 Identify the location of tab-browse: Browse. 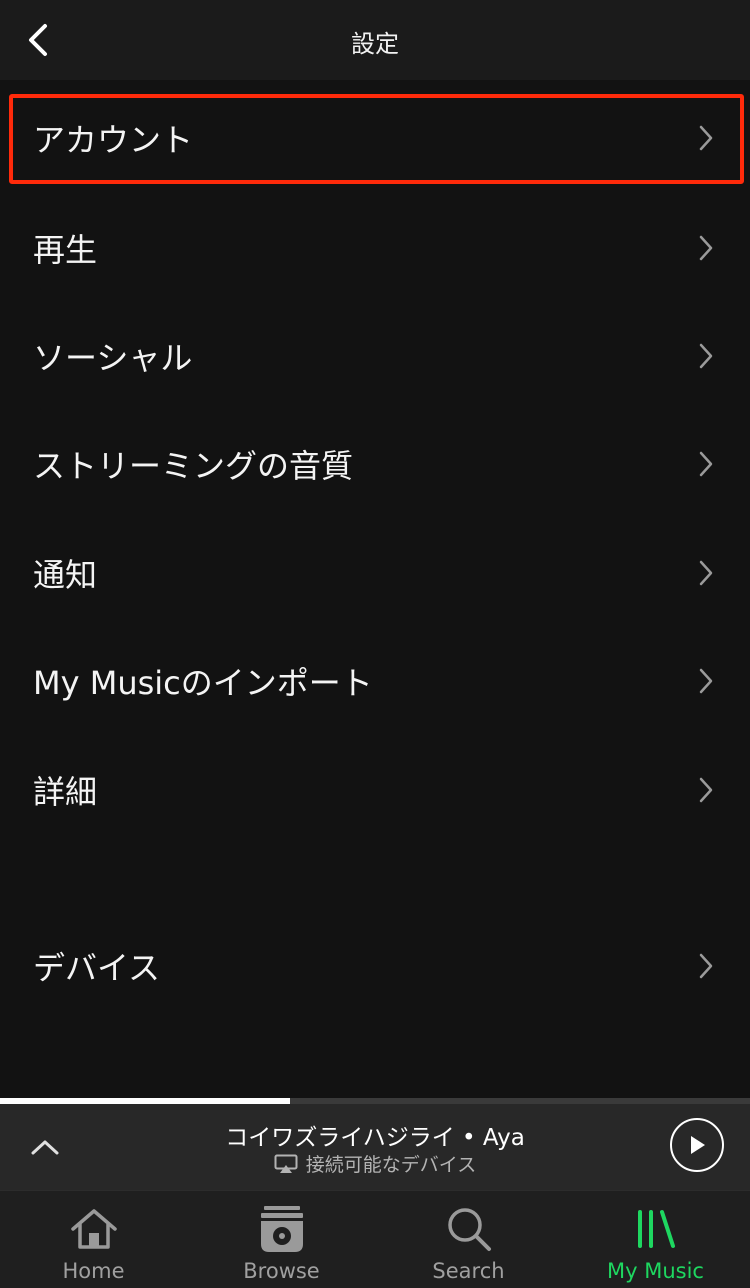
(281, 1239).